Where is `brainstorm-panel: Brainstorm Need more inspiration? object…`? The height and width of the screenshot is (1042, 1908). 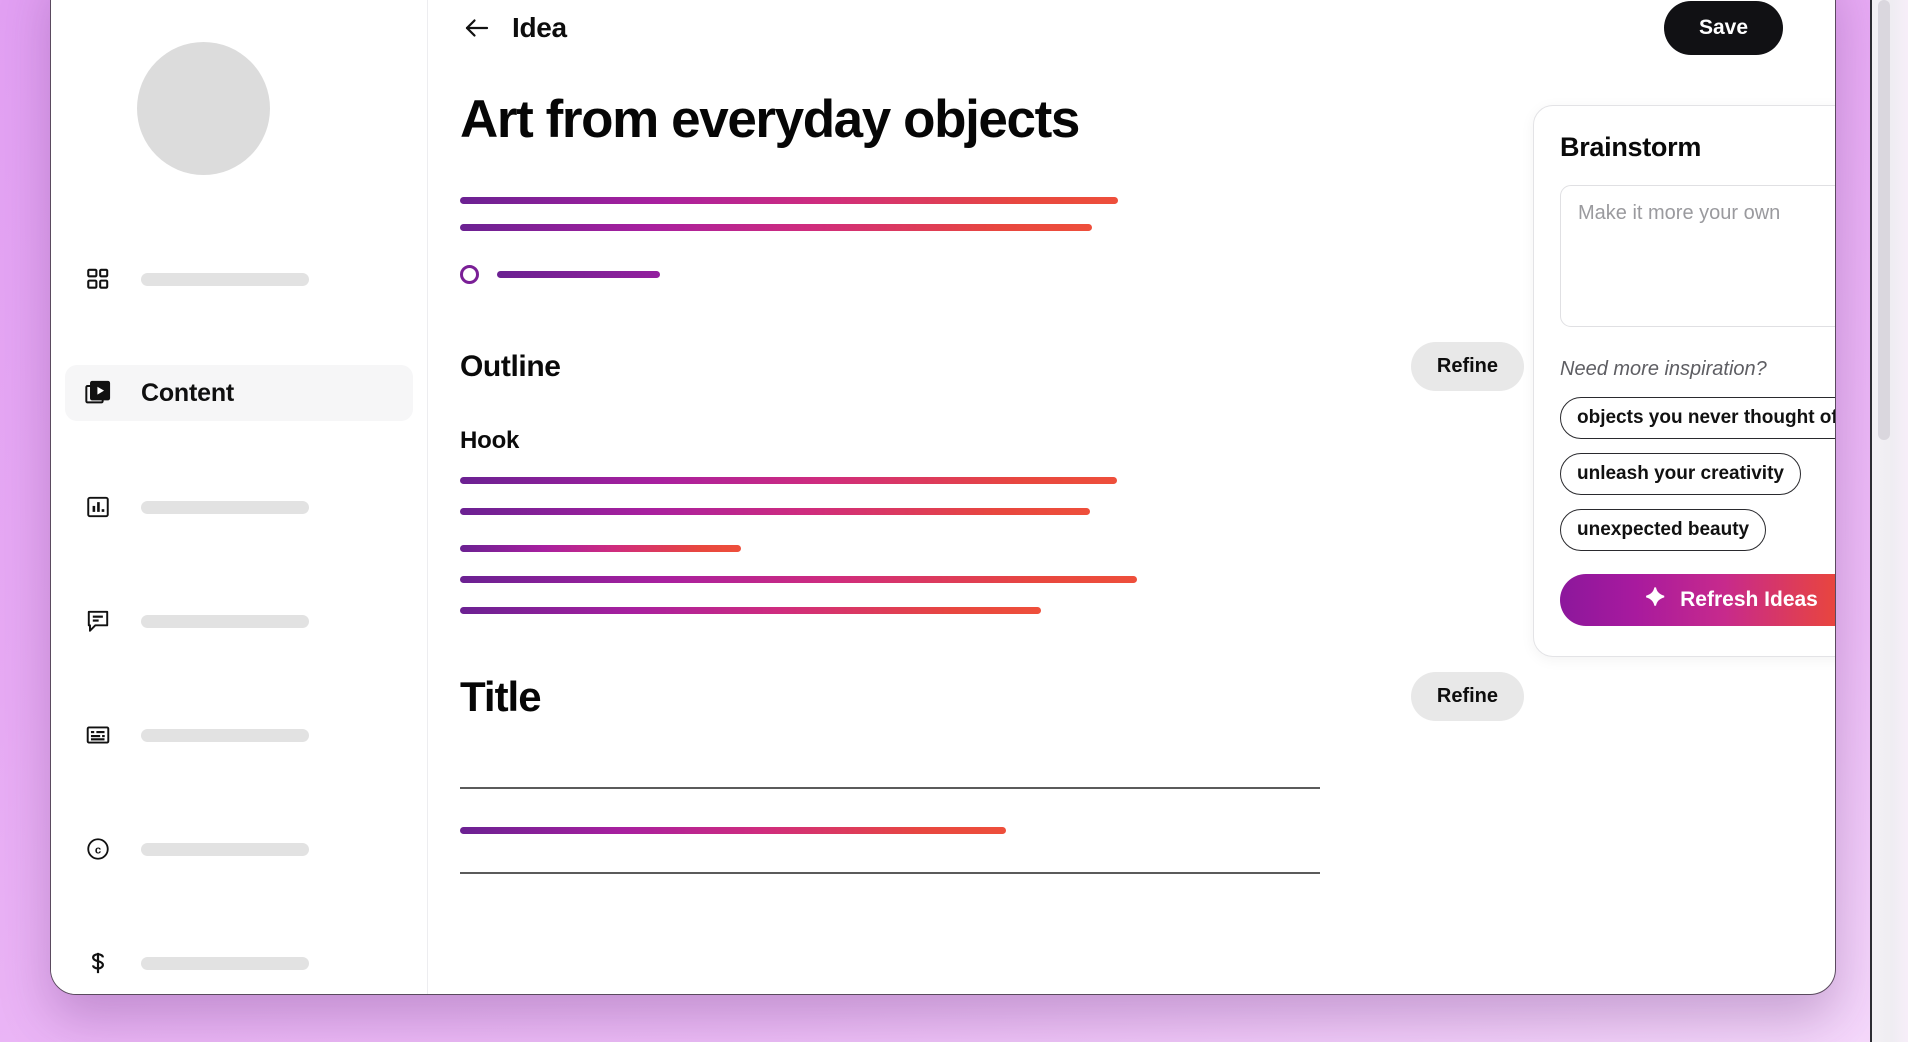
brainstorm-panel: Brainstorm Need more inspiration? object… is located at coordinates (1684, 381).